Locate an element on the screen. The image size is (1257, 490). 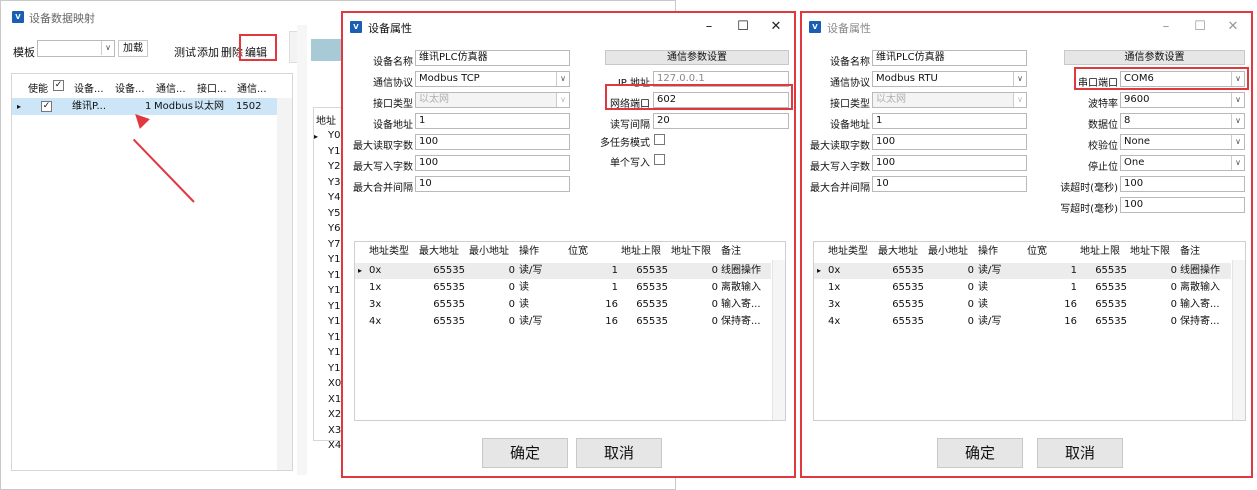
table-cell: 0 is located at coordinates (970, 304).